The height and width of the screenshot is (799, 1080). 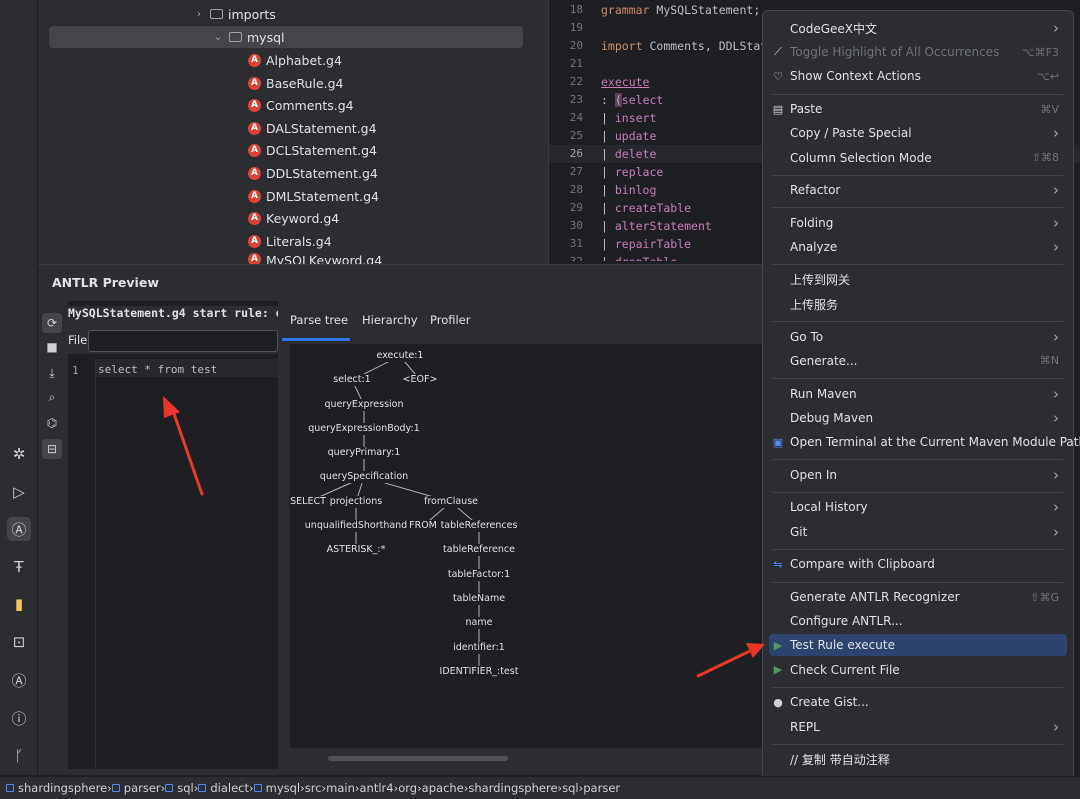 I want to click on tree-file: A Literals.g4, so click(x=290, y=241).